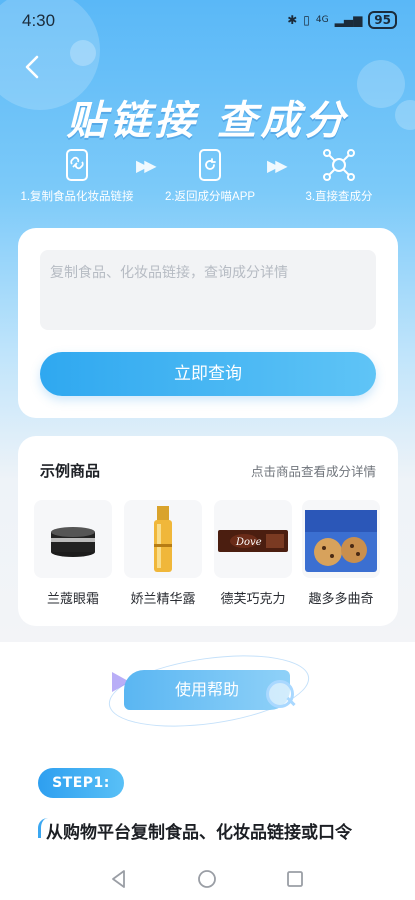  I want to click on status-bar: 4:30 ✱ ▯ 4G ▂▄▆ 95, so click(207, 20).